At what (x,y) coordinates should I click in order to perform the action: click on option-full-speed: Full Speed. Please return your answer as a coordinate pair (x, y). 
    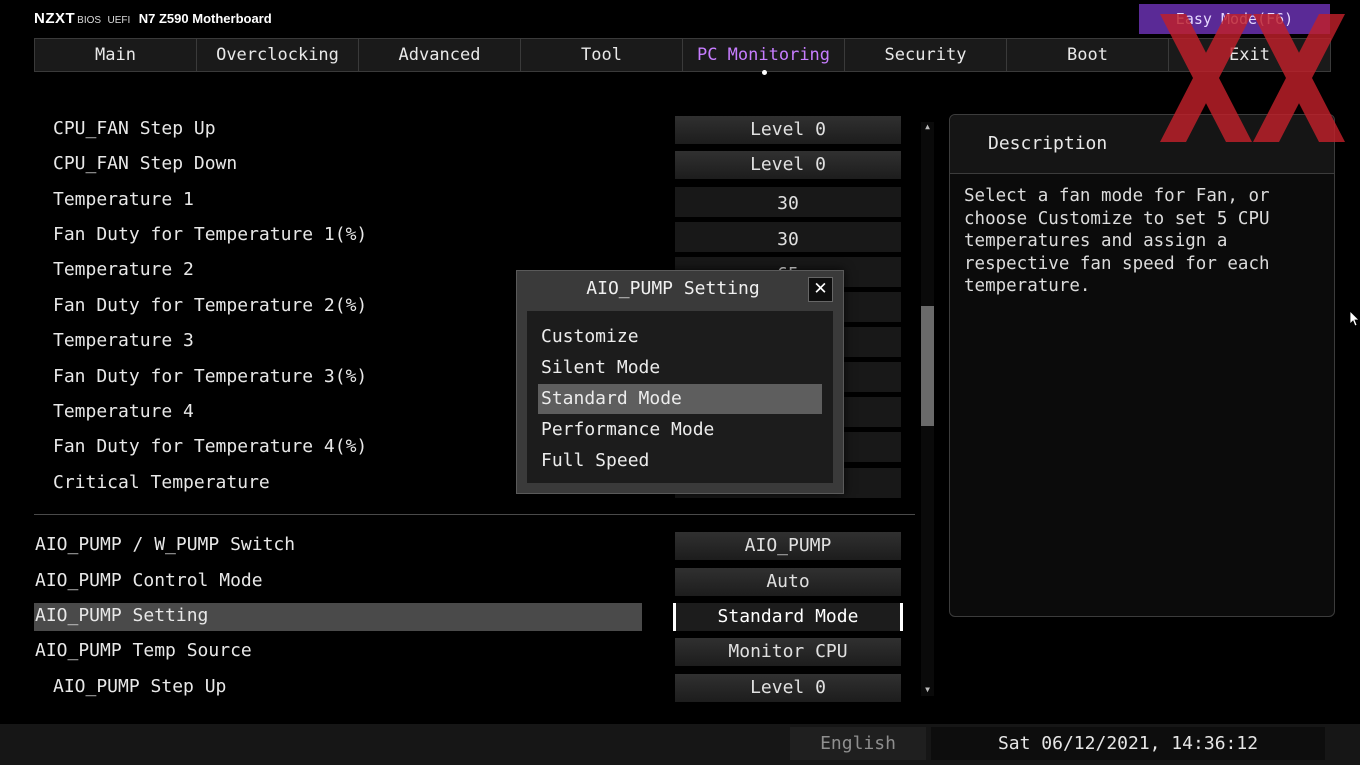
    Looking at the image, I should click on (680, 461).